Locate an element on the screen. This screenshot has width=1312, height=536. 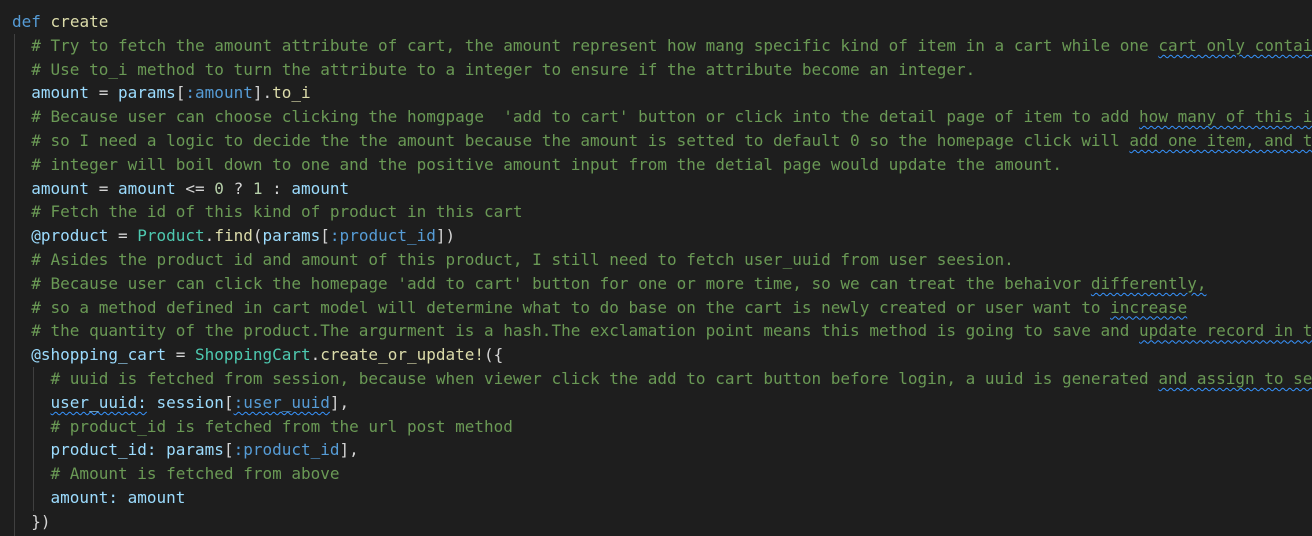
code-comment: differently, is located at coordinates (1148, 283).